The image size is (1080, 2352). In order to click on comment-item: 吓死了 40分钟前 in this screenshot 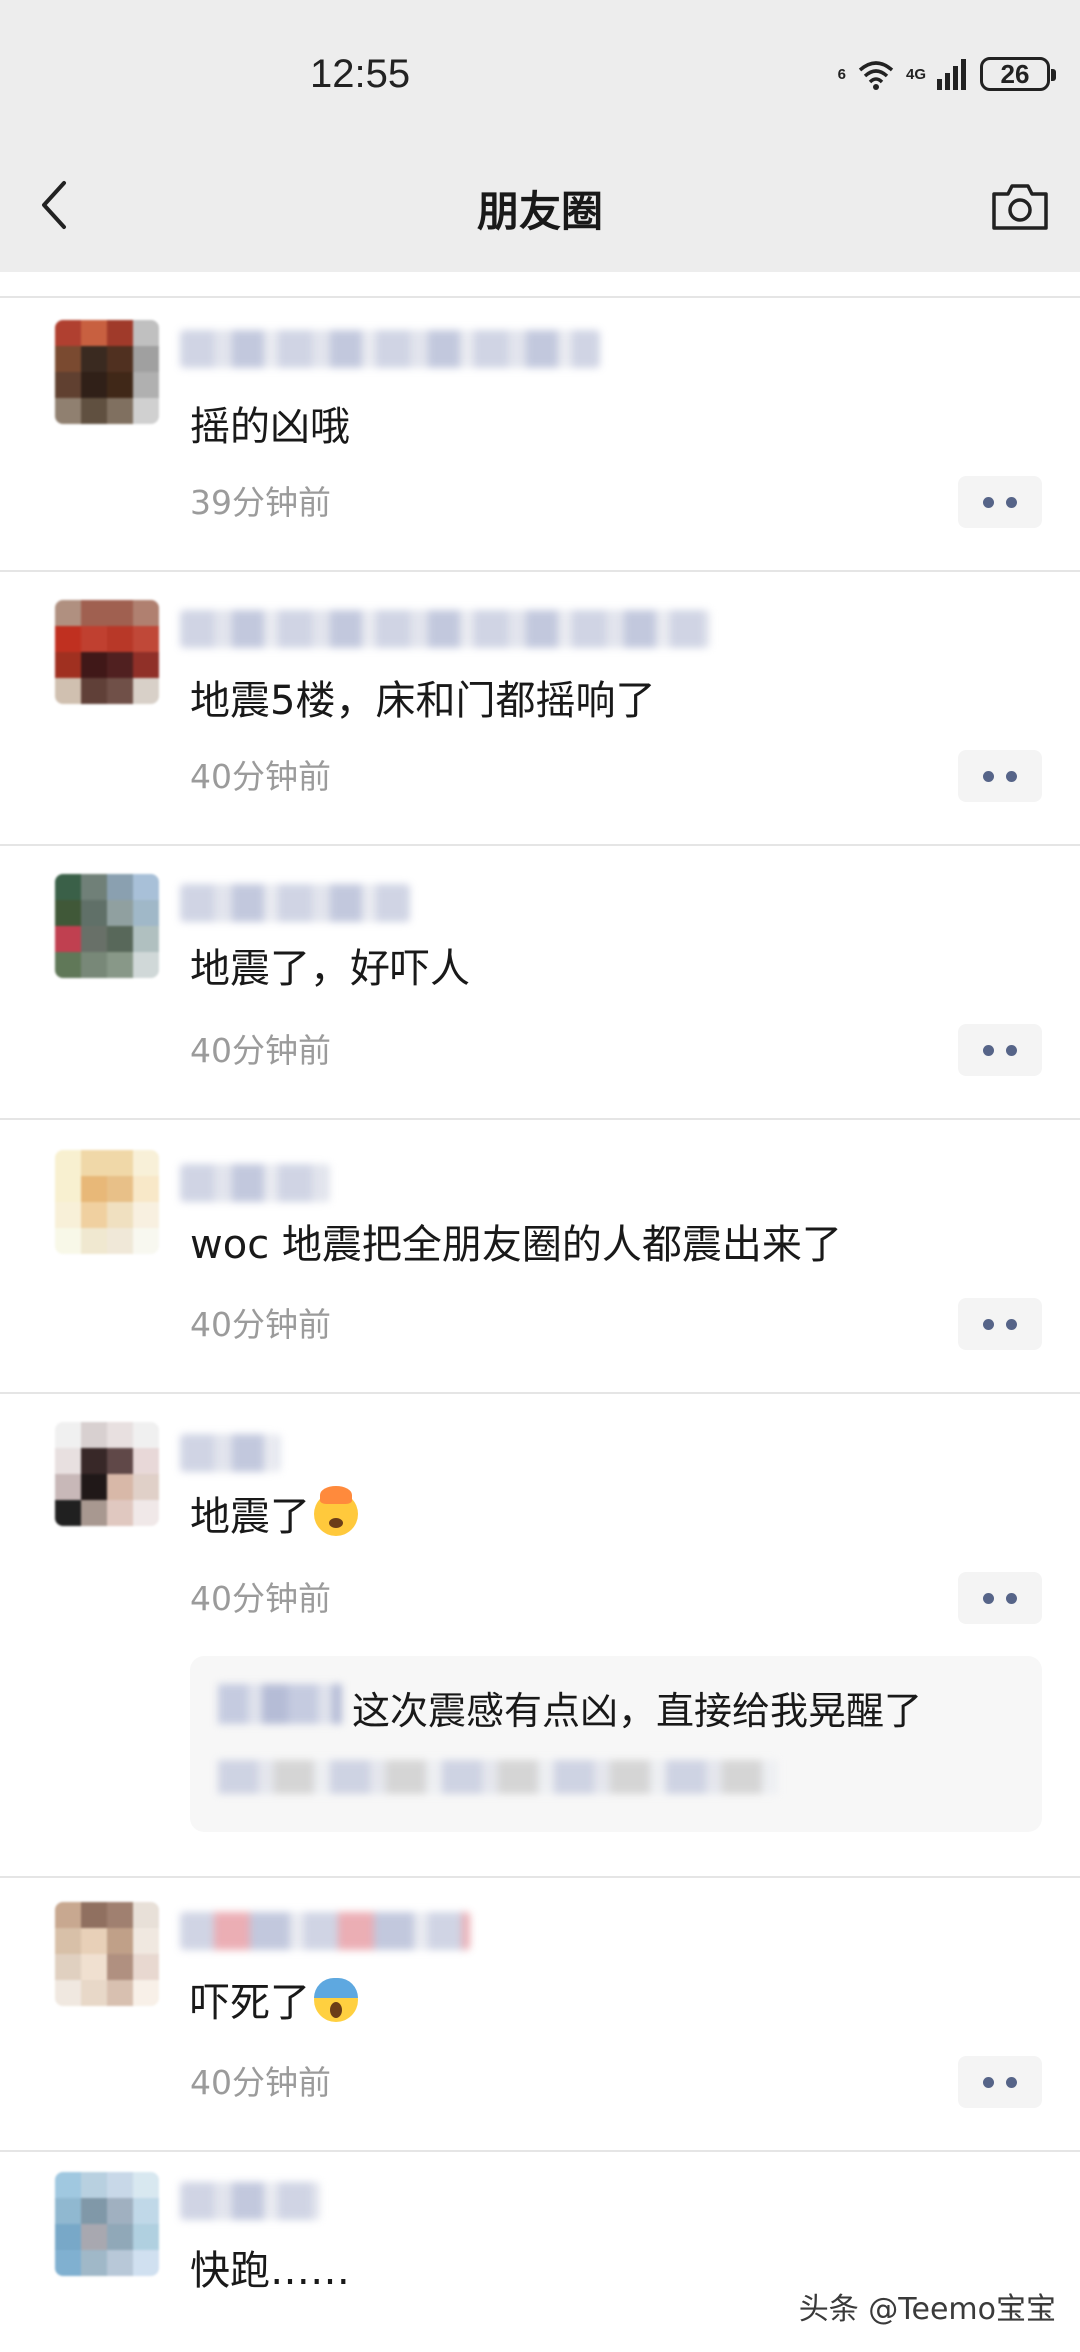, I will do `click(540, 2014)`.